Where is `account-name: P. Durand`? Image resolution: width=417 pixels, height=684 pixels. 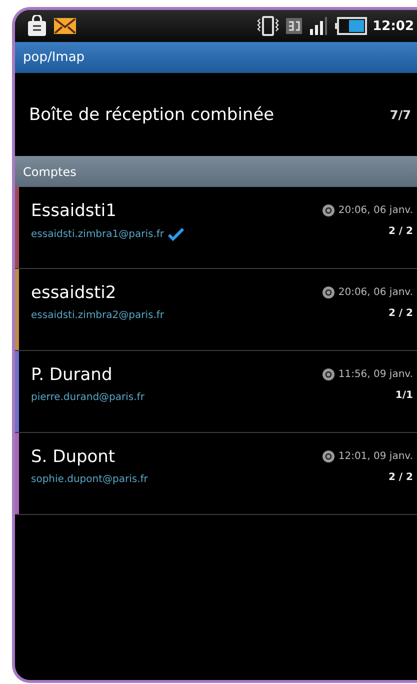 account-name: P. Durand is located at coordinates (72, 375).